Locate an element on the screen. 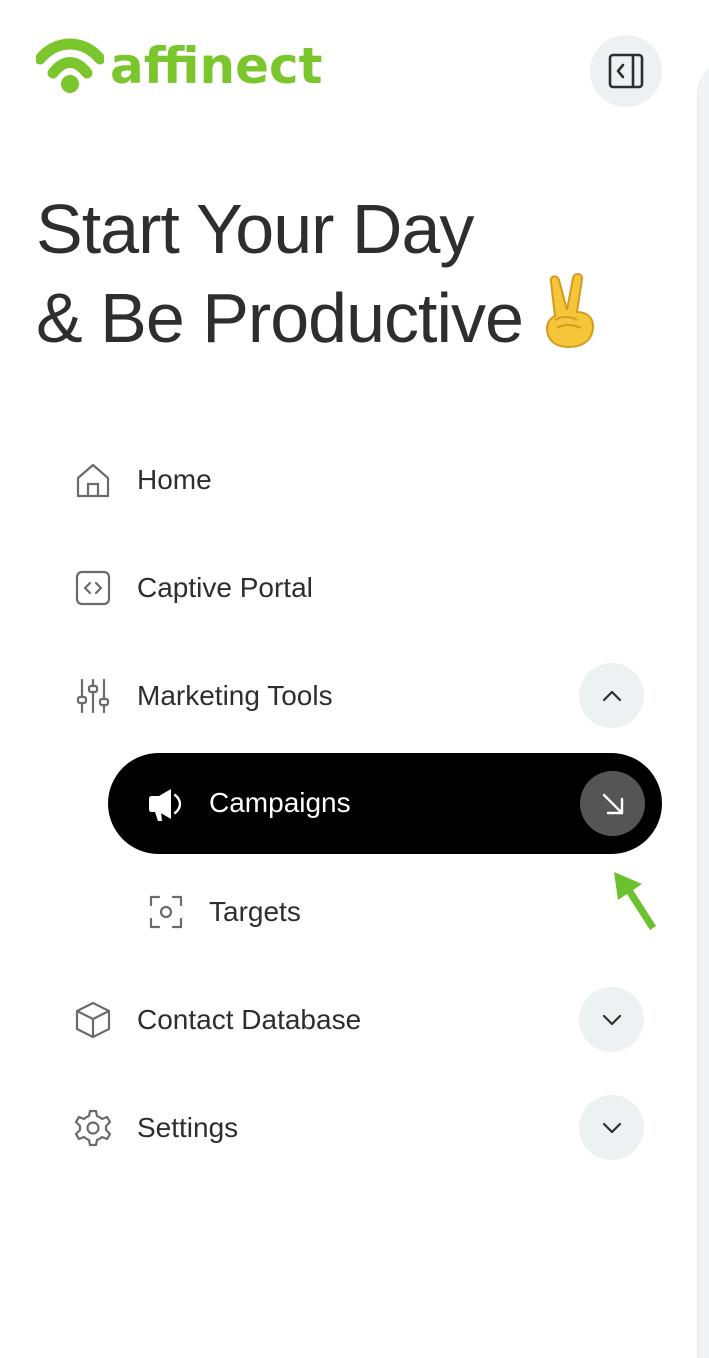 This screenshot has width=709, height=1358. sidebar-item-contact-database-label: Contact Database is located at coordinates (249, 1019).